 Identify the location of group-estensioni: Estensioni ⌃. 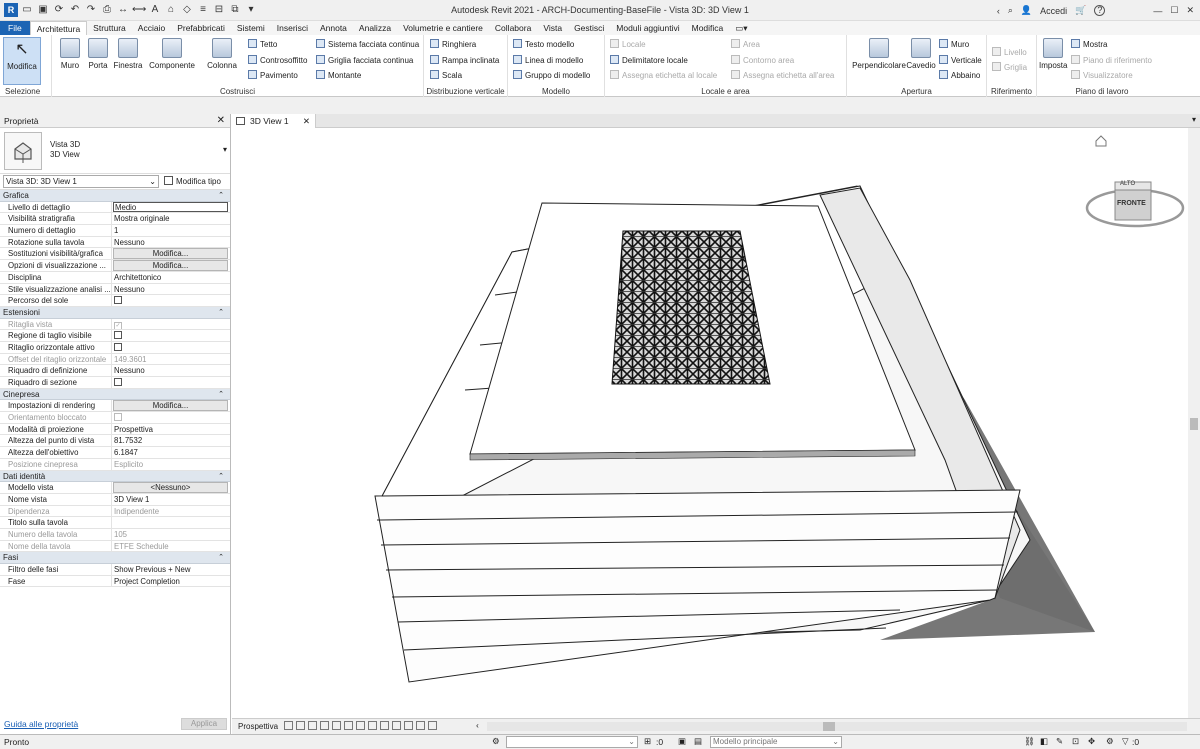
(115, 312).